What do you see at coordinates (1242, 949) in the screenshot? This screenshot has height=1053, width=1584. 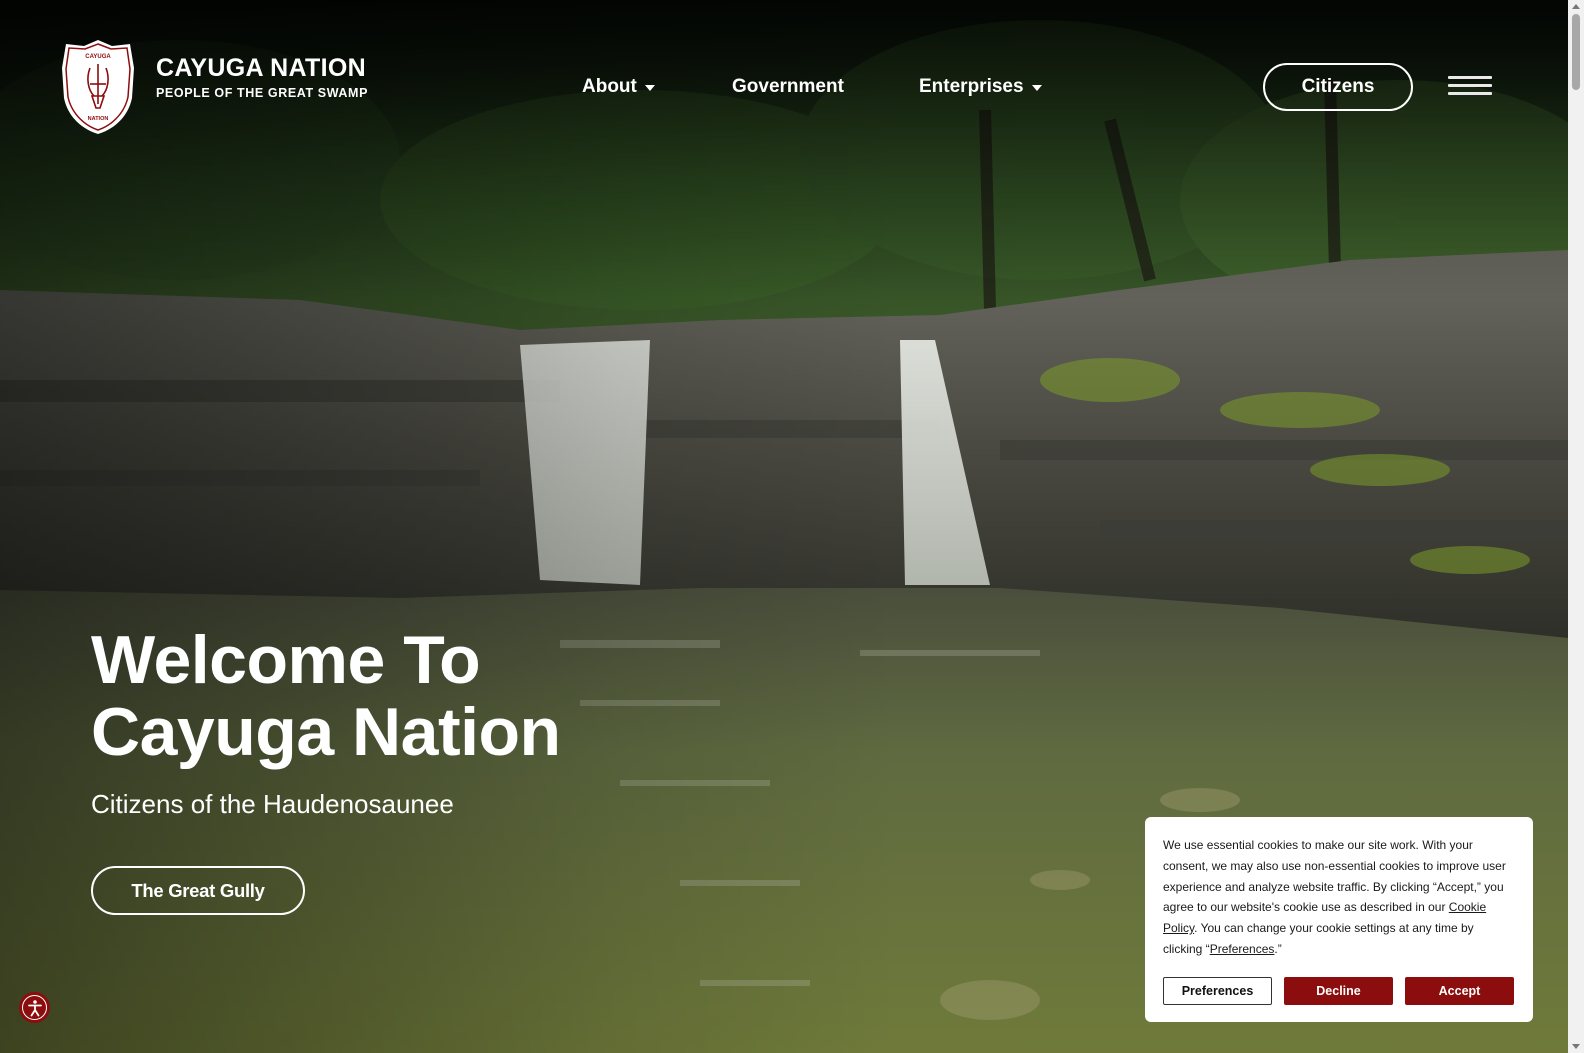 I see `preferences-link: Preferences` at bounding box center [1242, 949].